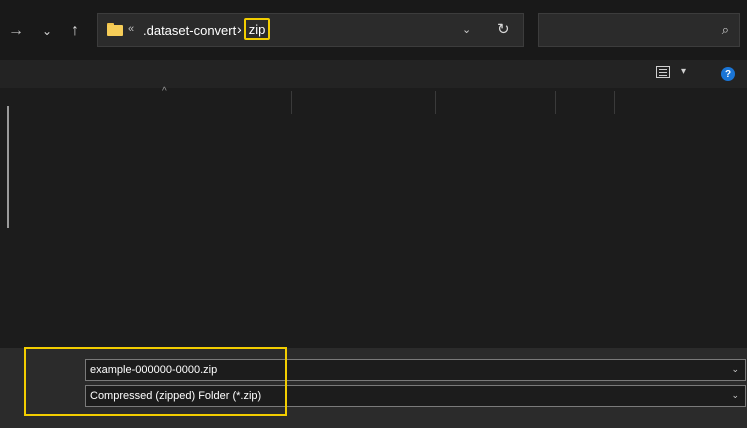  I want to click on search-box: ⌕, so click(639, 30).